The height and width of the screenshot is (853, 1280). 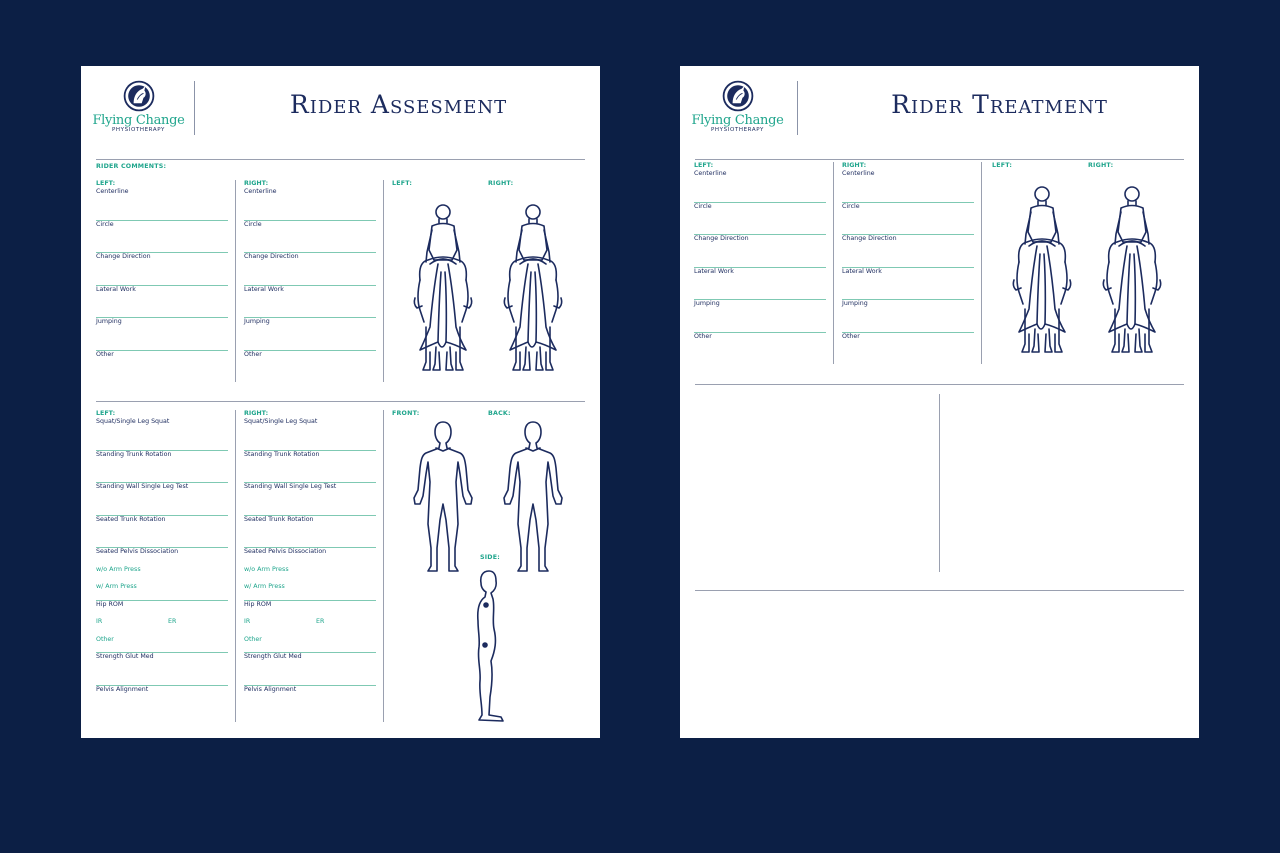 What do you see at coordinates (1132, 271) in the screenshot?
I see `horse-rider-right-icon` at bounding box center [1132, 271].